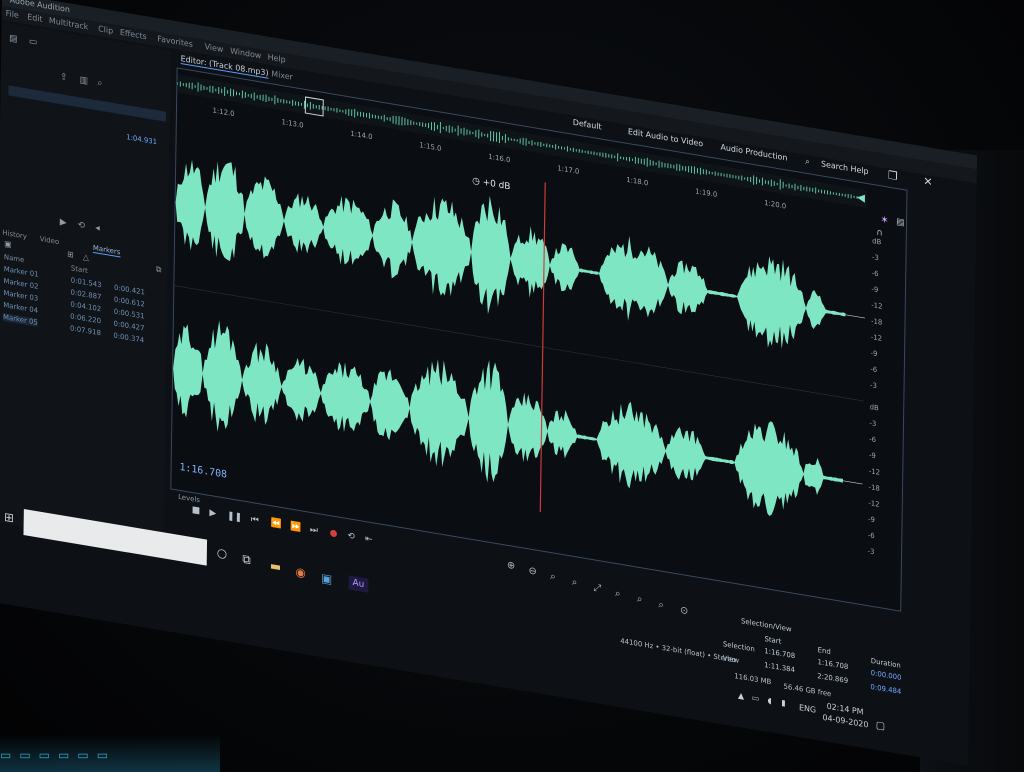 This screenshot has width=1024, height=772. Describe the element at coordinates (84, 80) in the screenshot. I see `level-icon: ▥` at that location.